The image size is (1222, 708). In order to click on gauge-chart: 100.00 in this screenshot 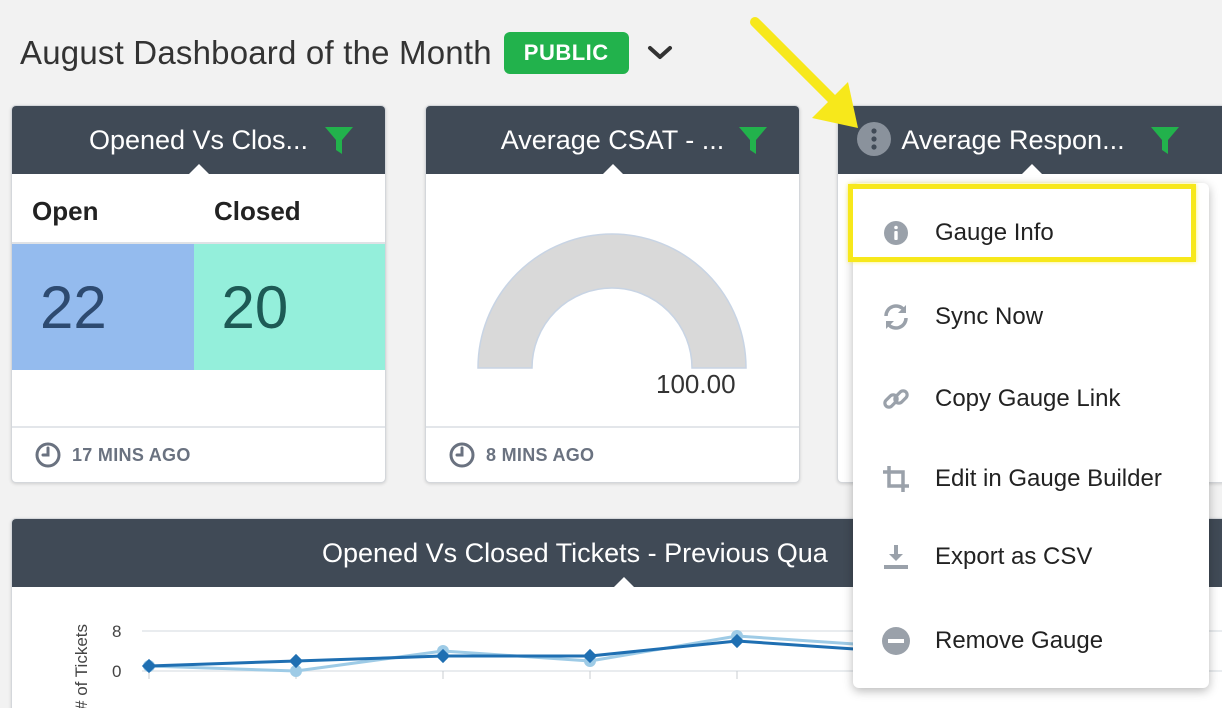, I will do `click(612, 299)`.